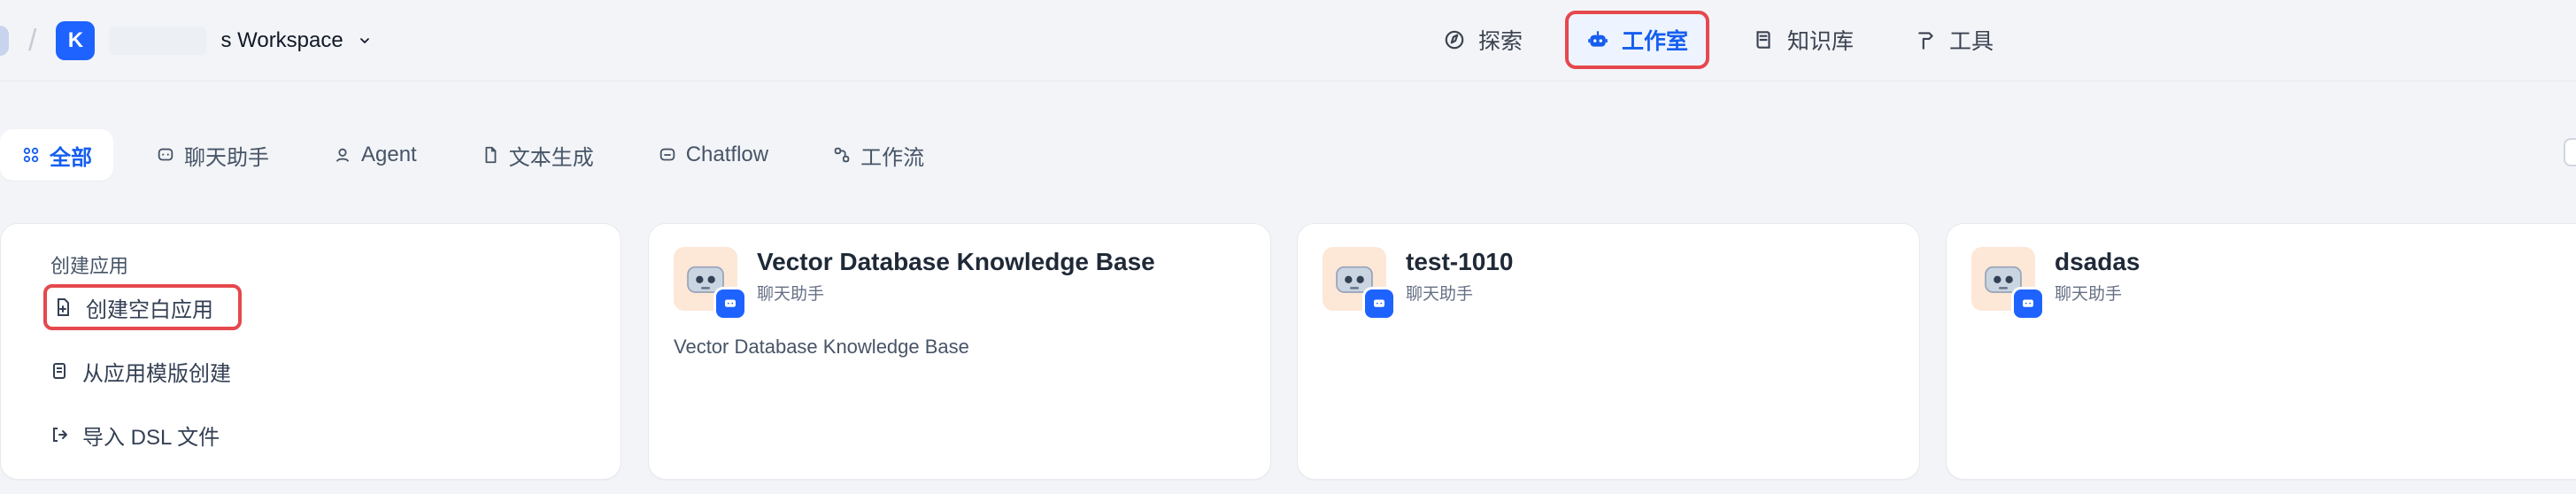 The image size is (2576, 494). I want to click on create-option-label: 创建空白应用, so click(149, 309).